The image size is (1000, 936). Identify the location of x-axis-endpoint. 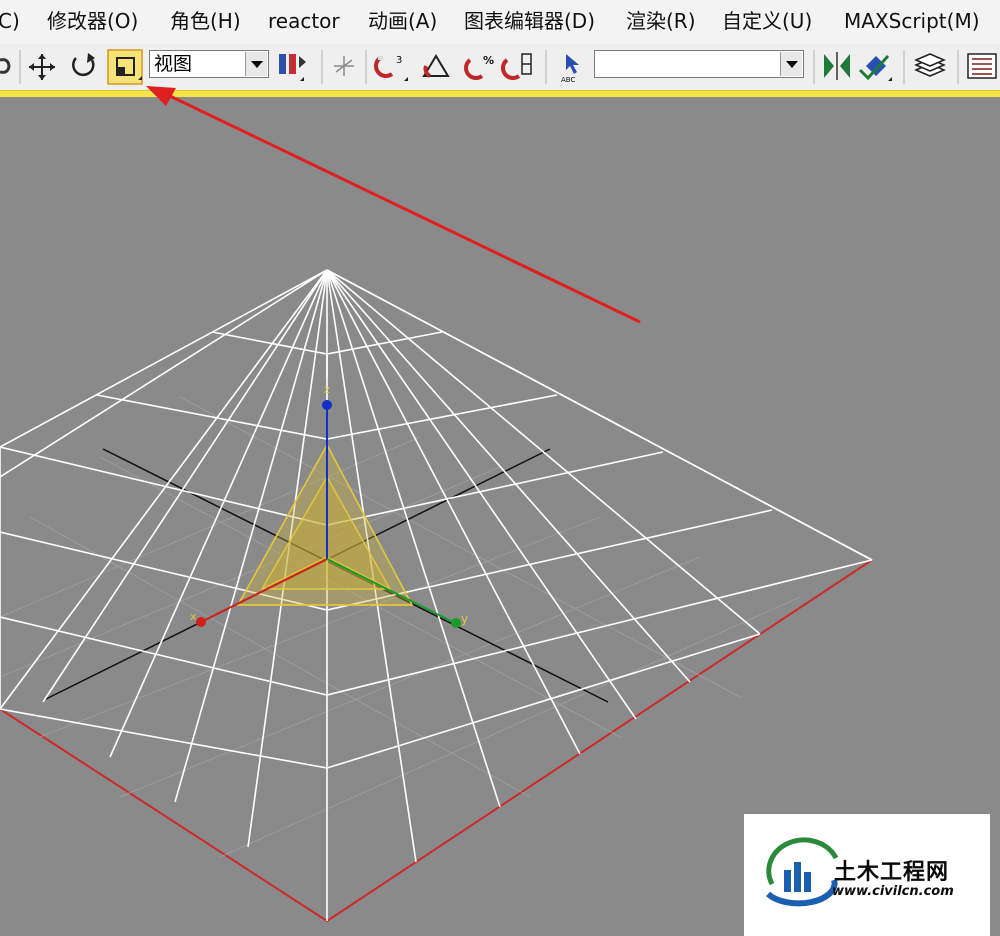
(201, 622).